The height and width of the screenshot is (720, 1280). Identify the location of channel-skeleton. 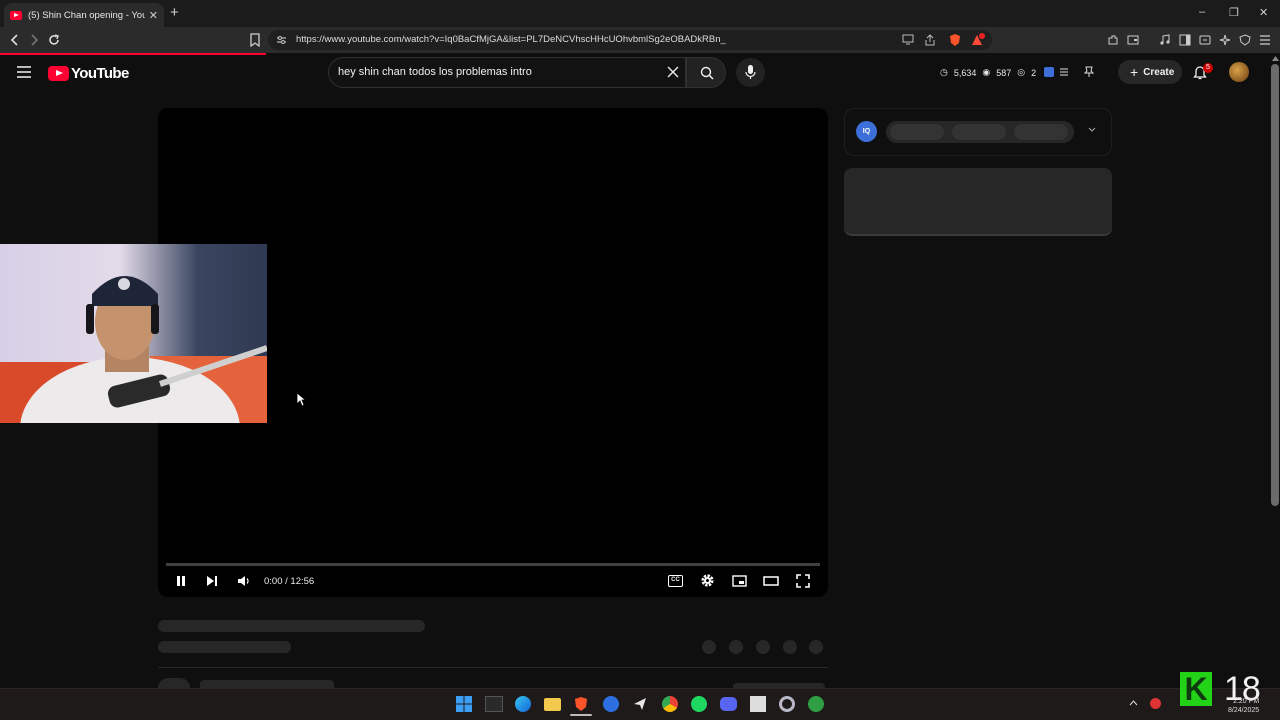
(267, 684).